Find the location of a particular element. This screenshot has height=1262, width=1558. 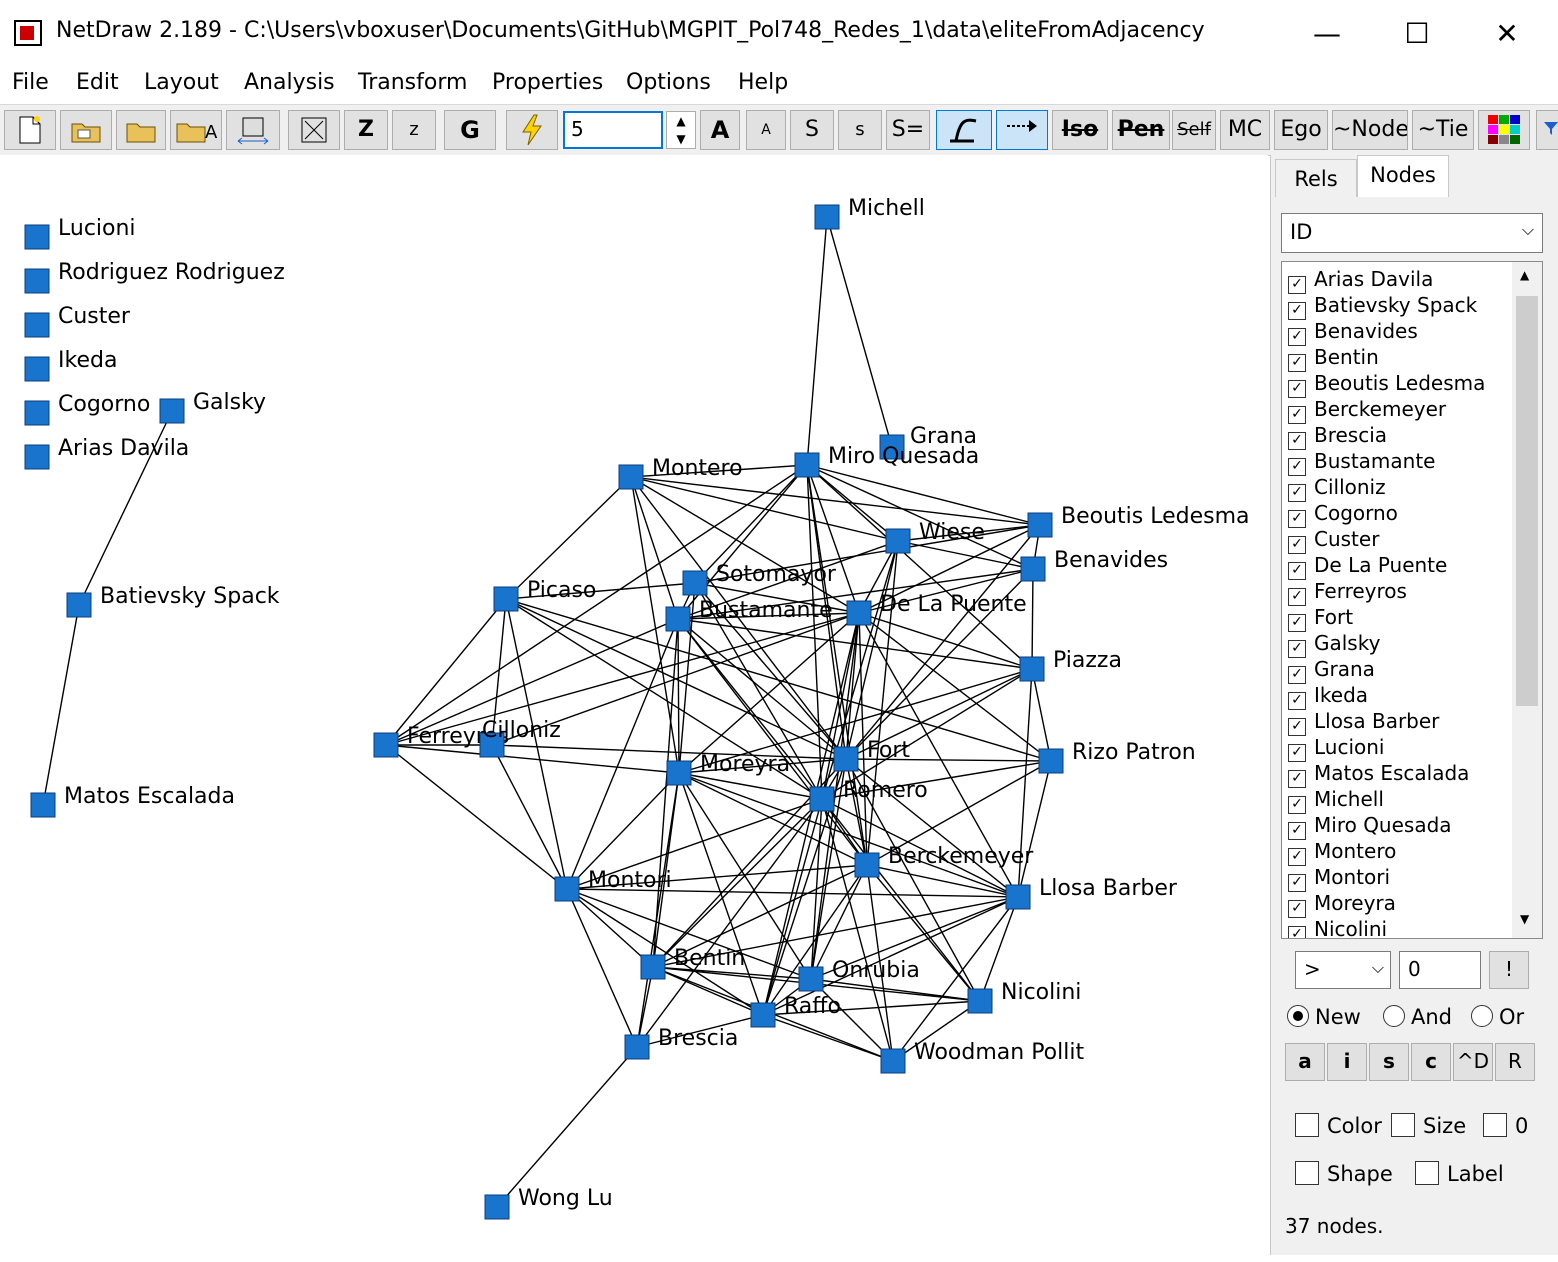

node-matos: Matos Escalada is located at coordinates (132, 801).